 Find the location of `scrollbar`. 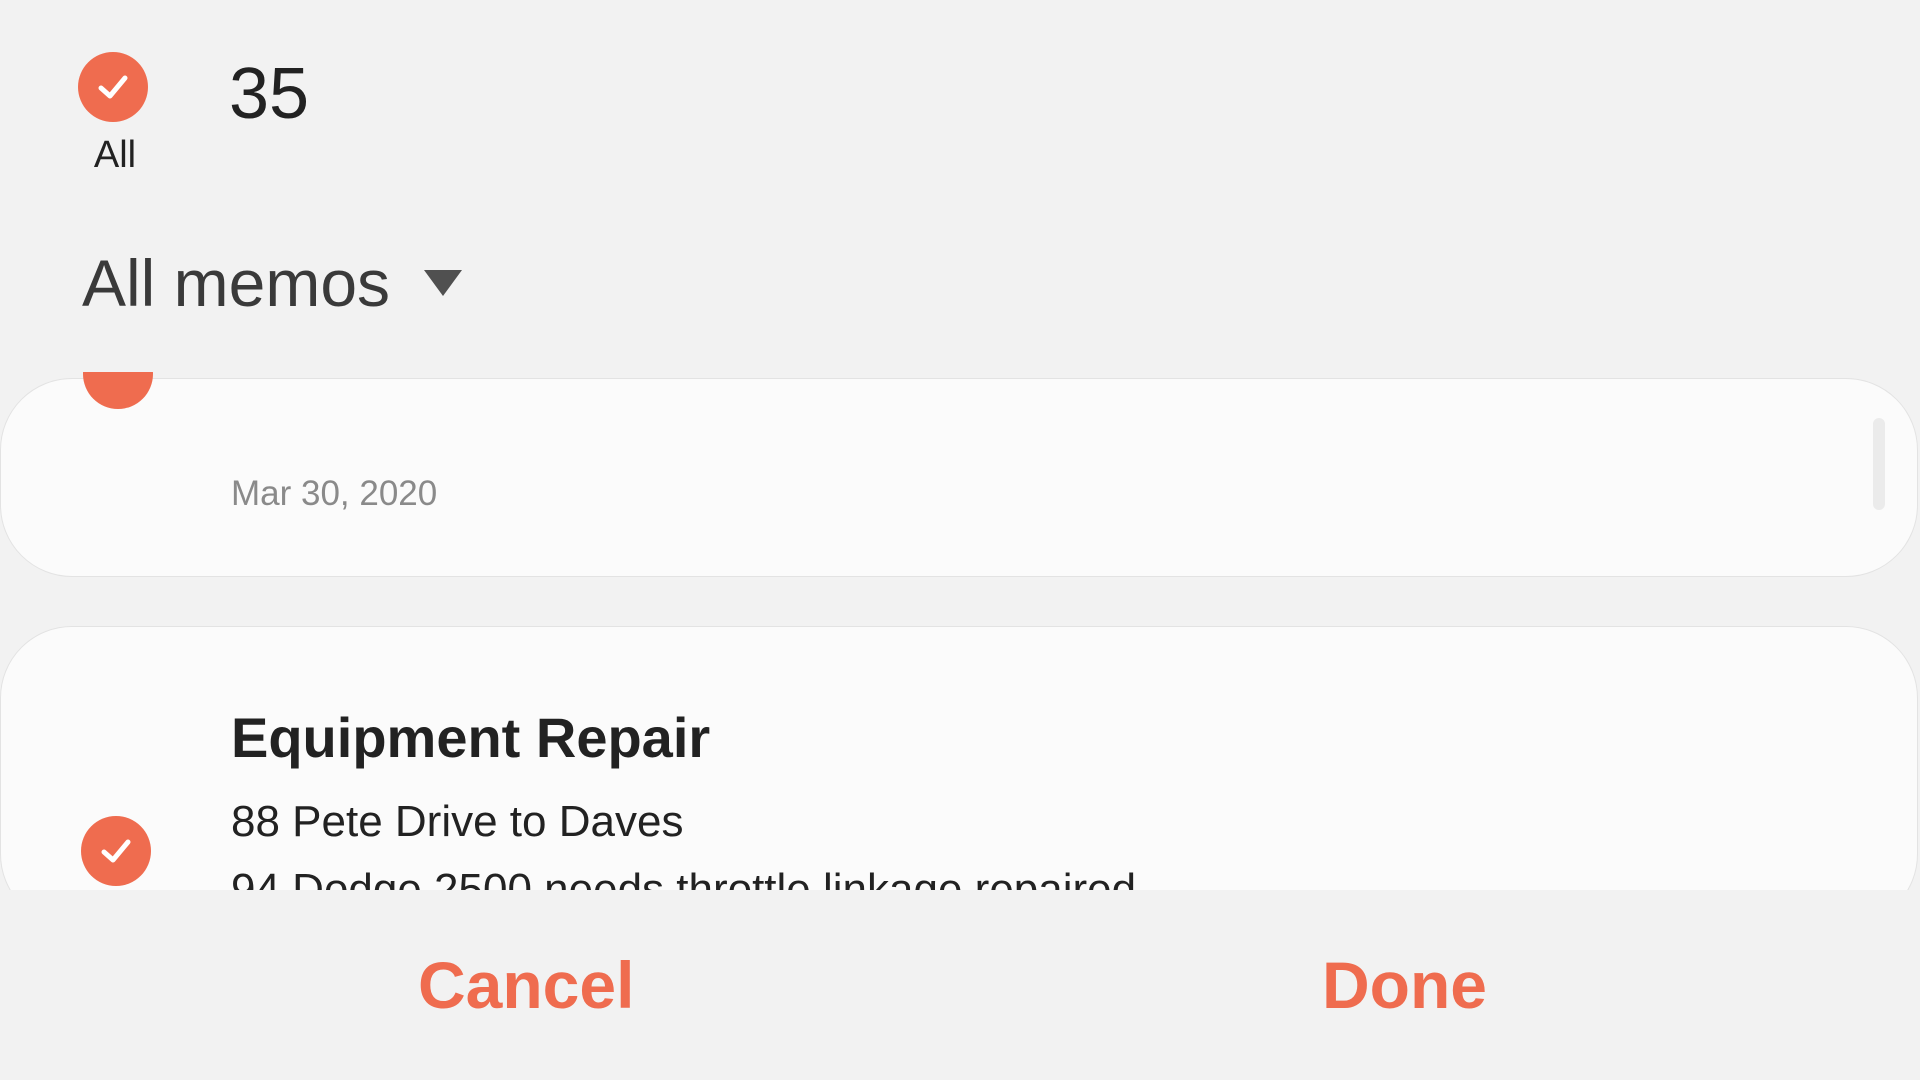

scrollbar is located at coordinates (1879, 464).